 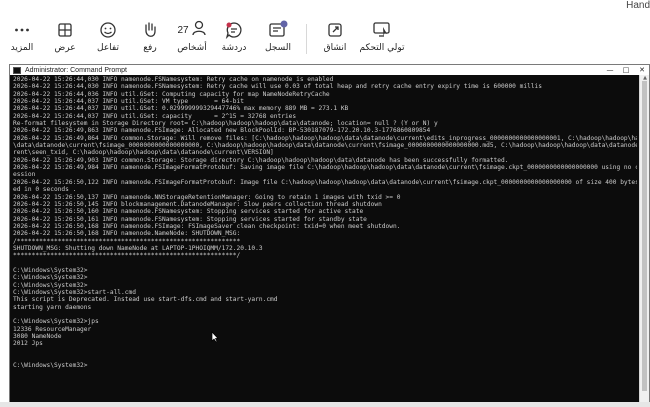 I want to click on share-button: انشاق, so click(x=335, y=39).